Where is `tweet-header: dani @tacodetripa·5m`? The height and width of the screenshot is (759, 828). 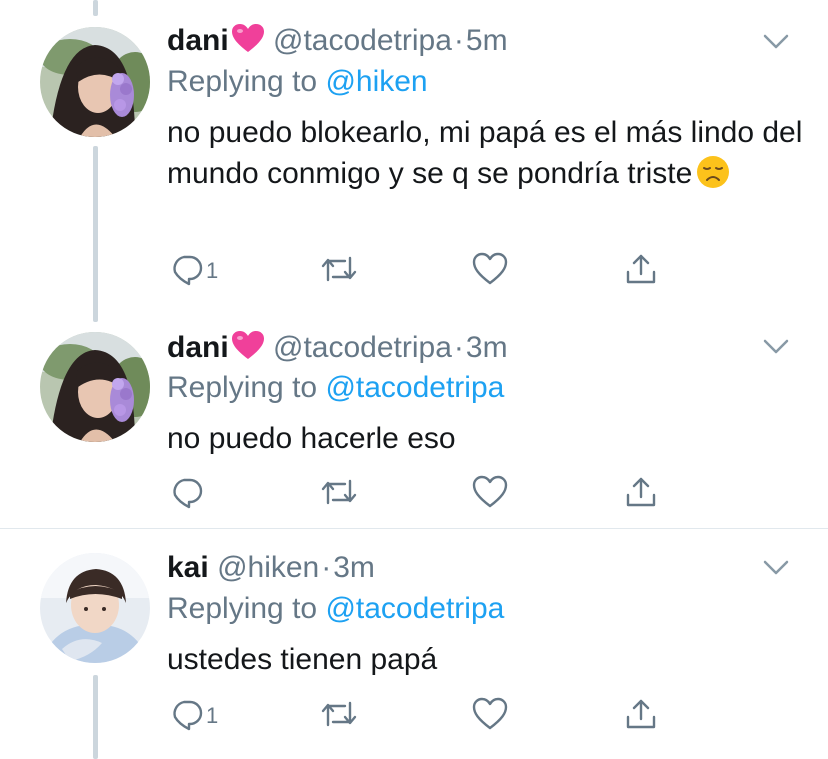
tweet-header: dani @tacodetripa·5m is located at coordinates (337, 42).